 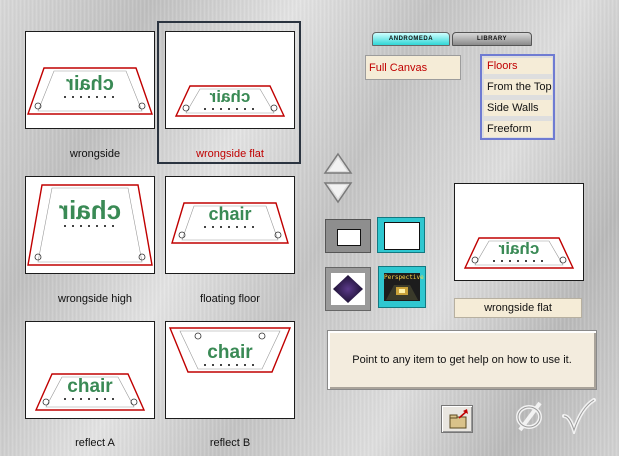 I want to click on triangle-up-icon, so click(x=338, y=164).